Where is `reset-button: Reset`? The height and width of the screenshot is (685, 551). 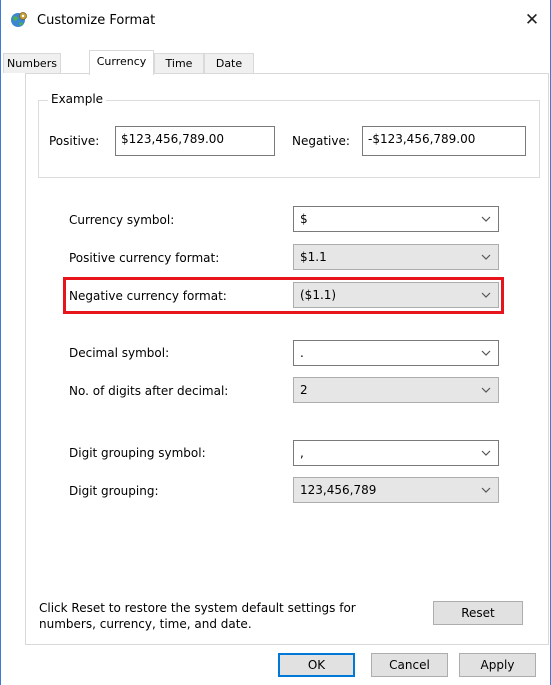 reset-button: Reset is located at coordinates (478, 613).